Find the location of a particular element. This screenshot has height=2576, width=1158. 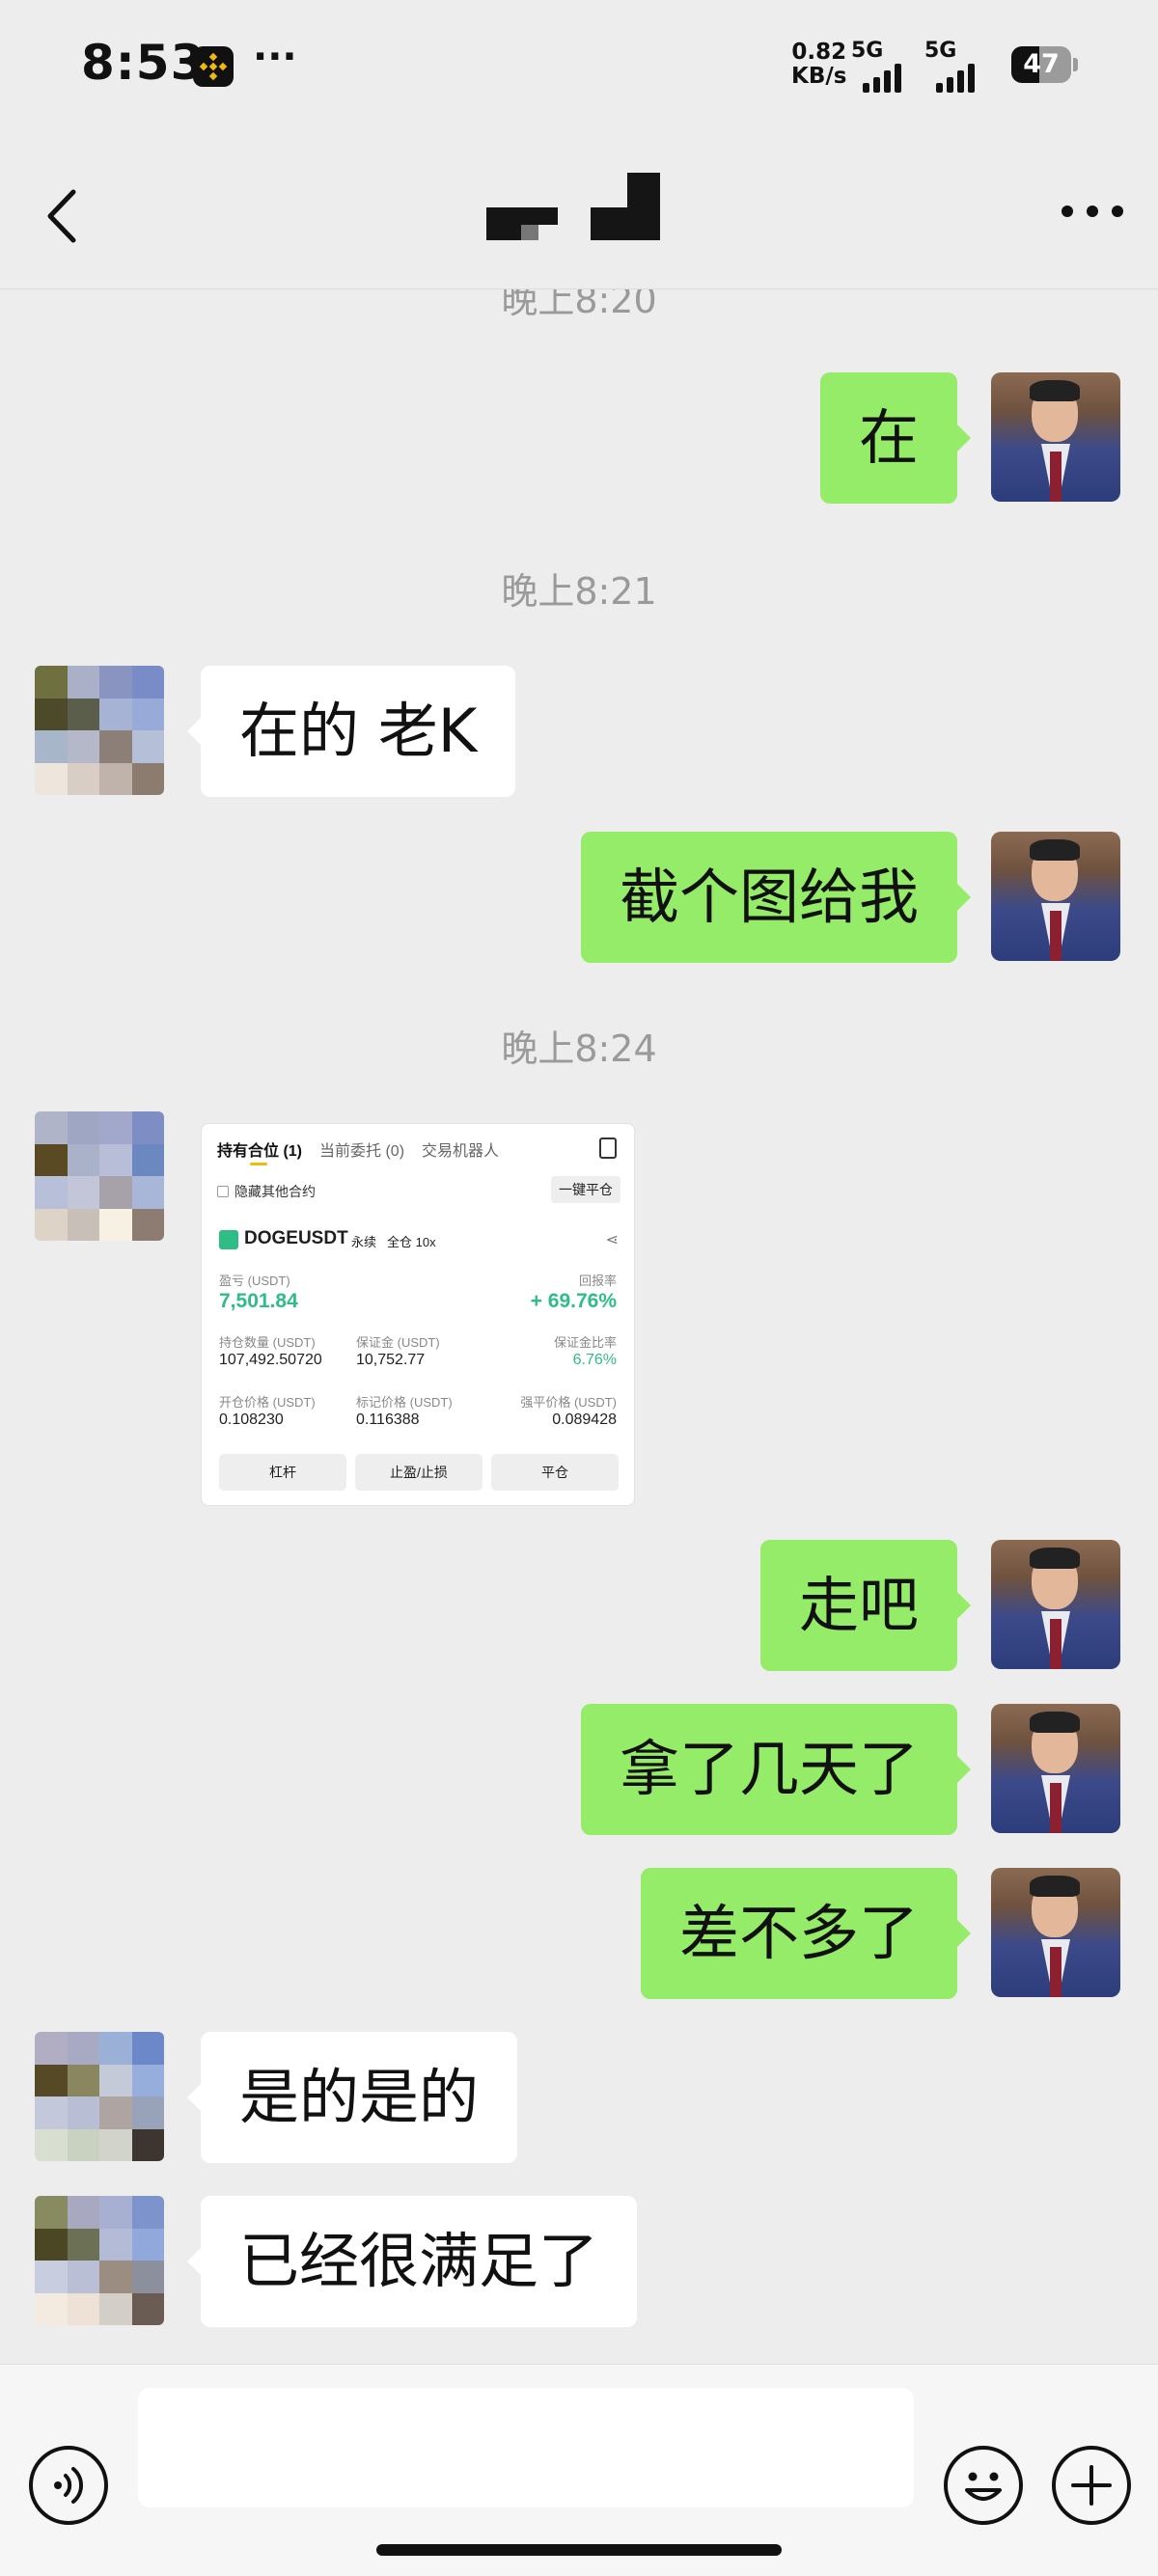

signal-1-label: 5G is located at coordinates (867, 51).